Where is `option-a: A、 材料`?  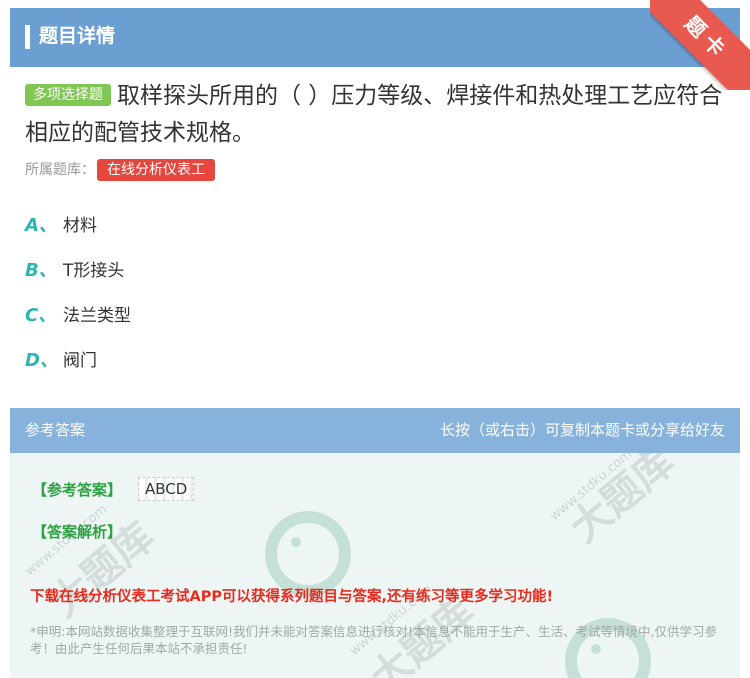
option-a: A、 材料 is located at coordinates (61, 226).